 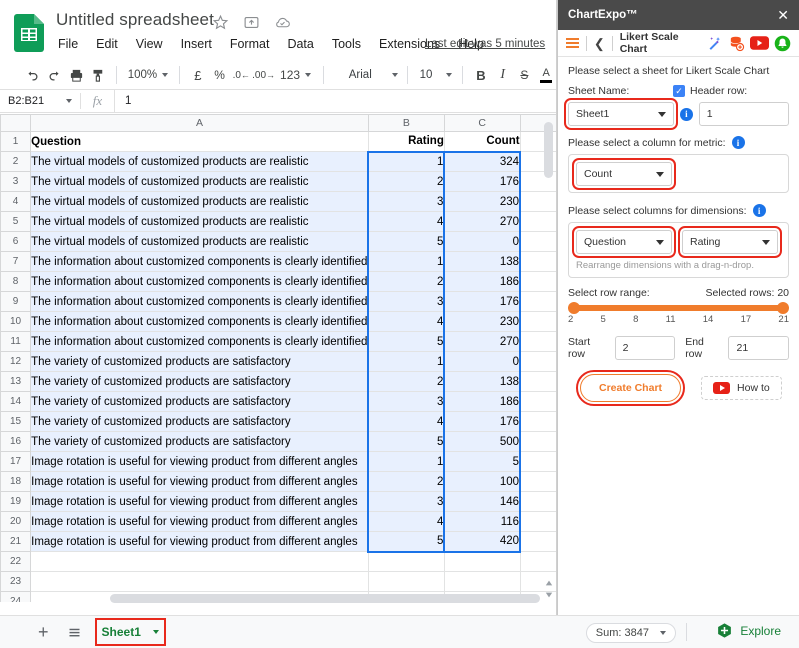 What do you see at coordinates (16, 481) in the screenshot?
I see `row-header: 18` at bounding box center [16, 481].